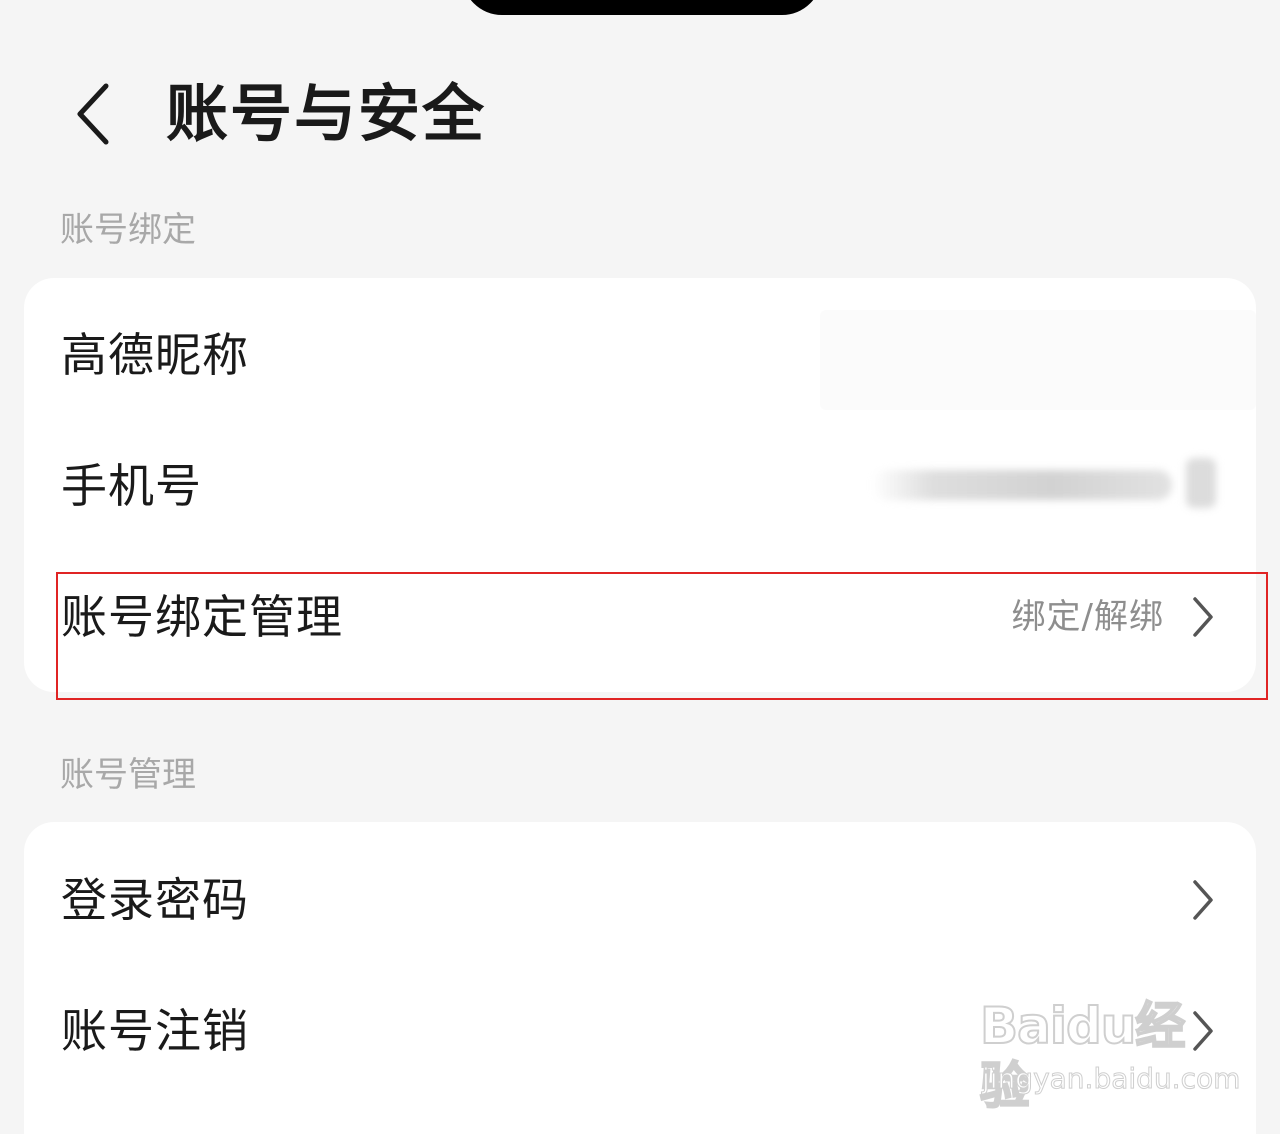  What do you see at coordinates (1038, 360) in the screenshot?
I see `redacted-nickname` at bounding box center [1038, 360].